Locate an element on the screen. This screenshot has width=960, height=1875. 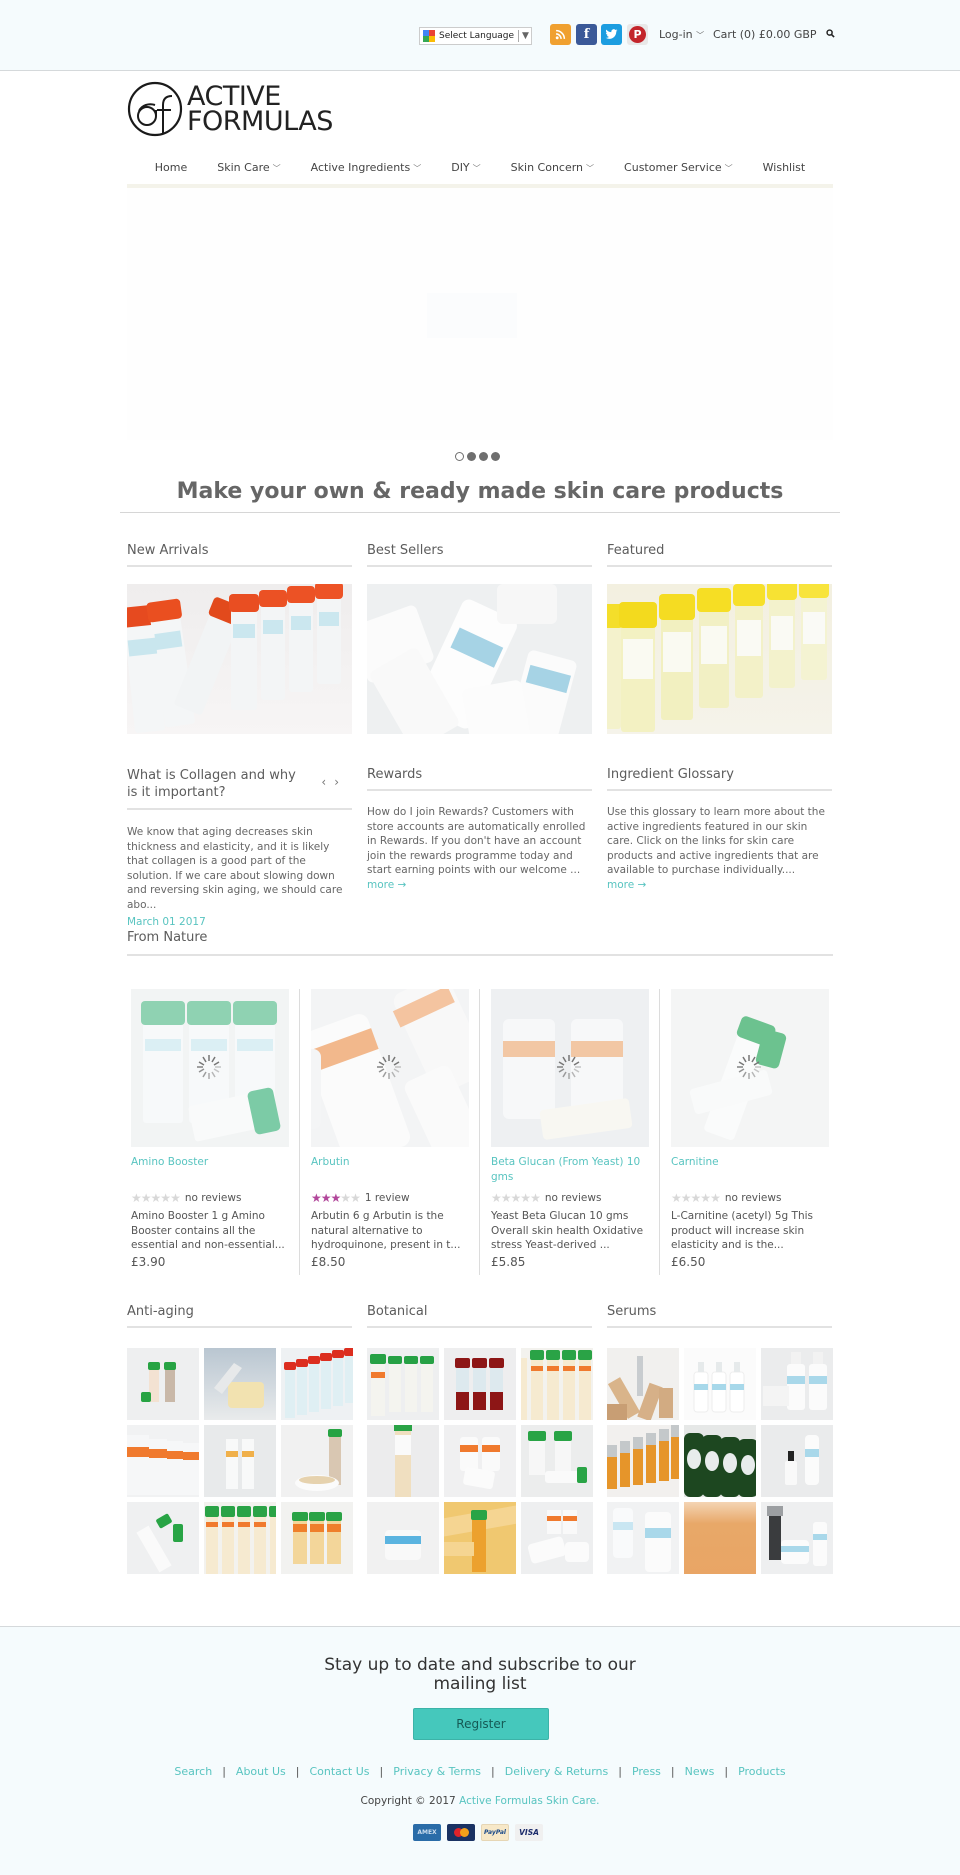
nav-customer-service: Customer Service ﹀ is located at coordinates (678, 167).